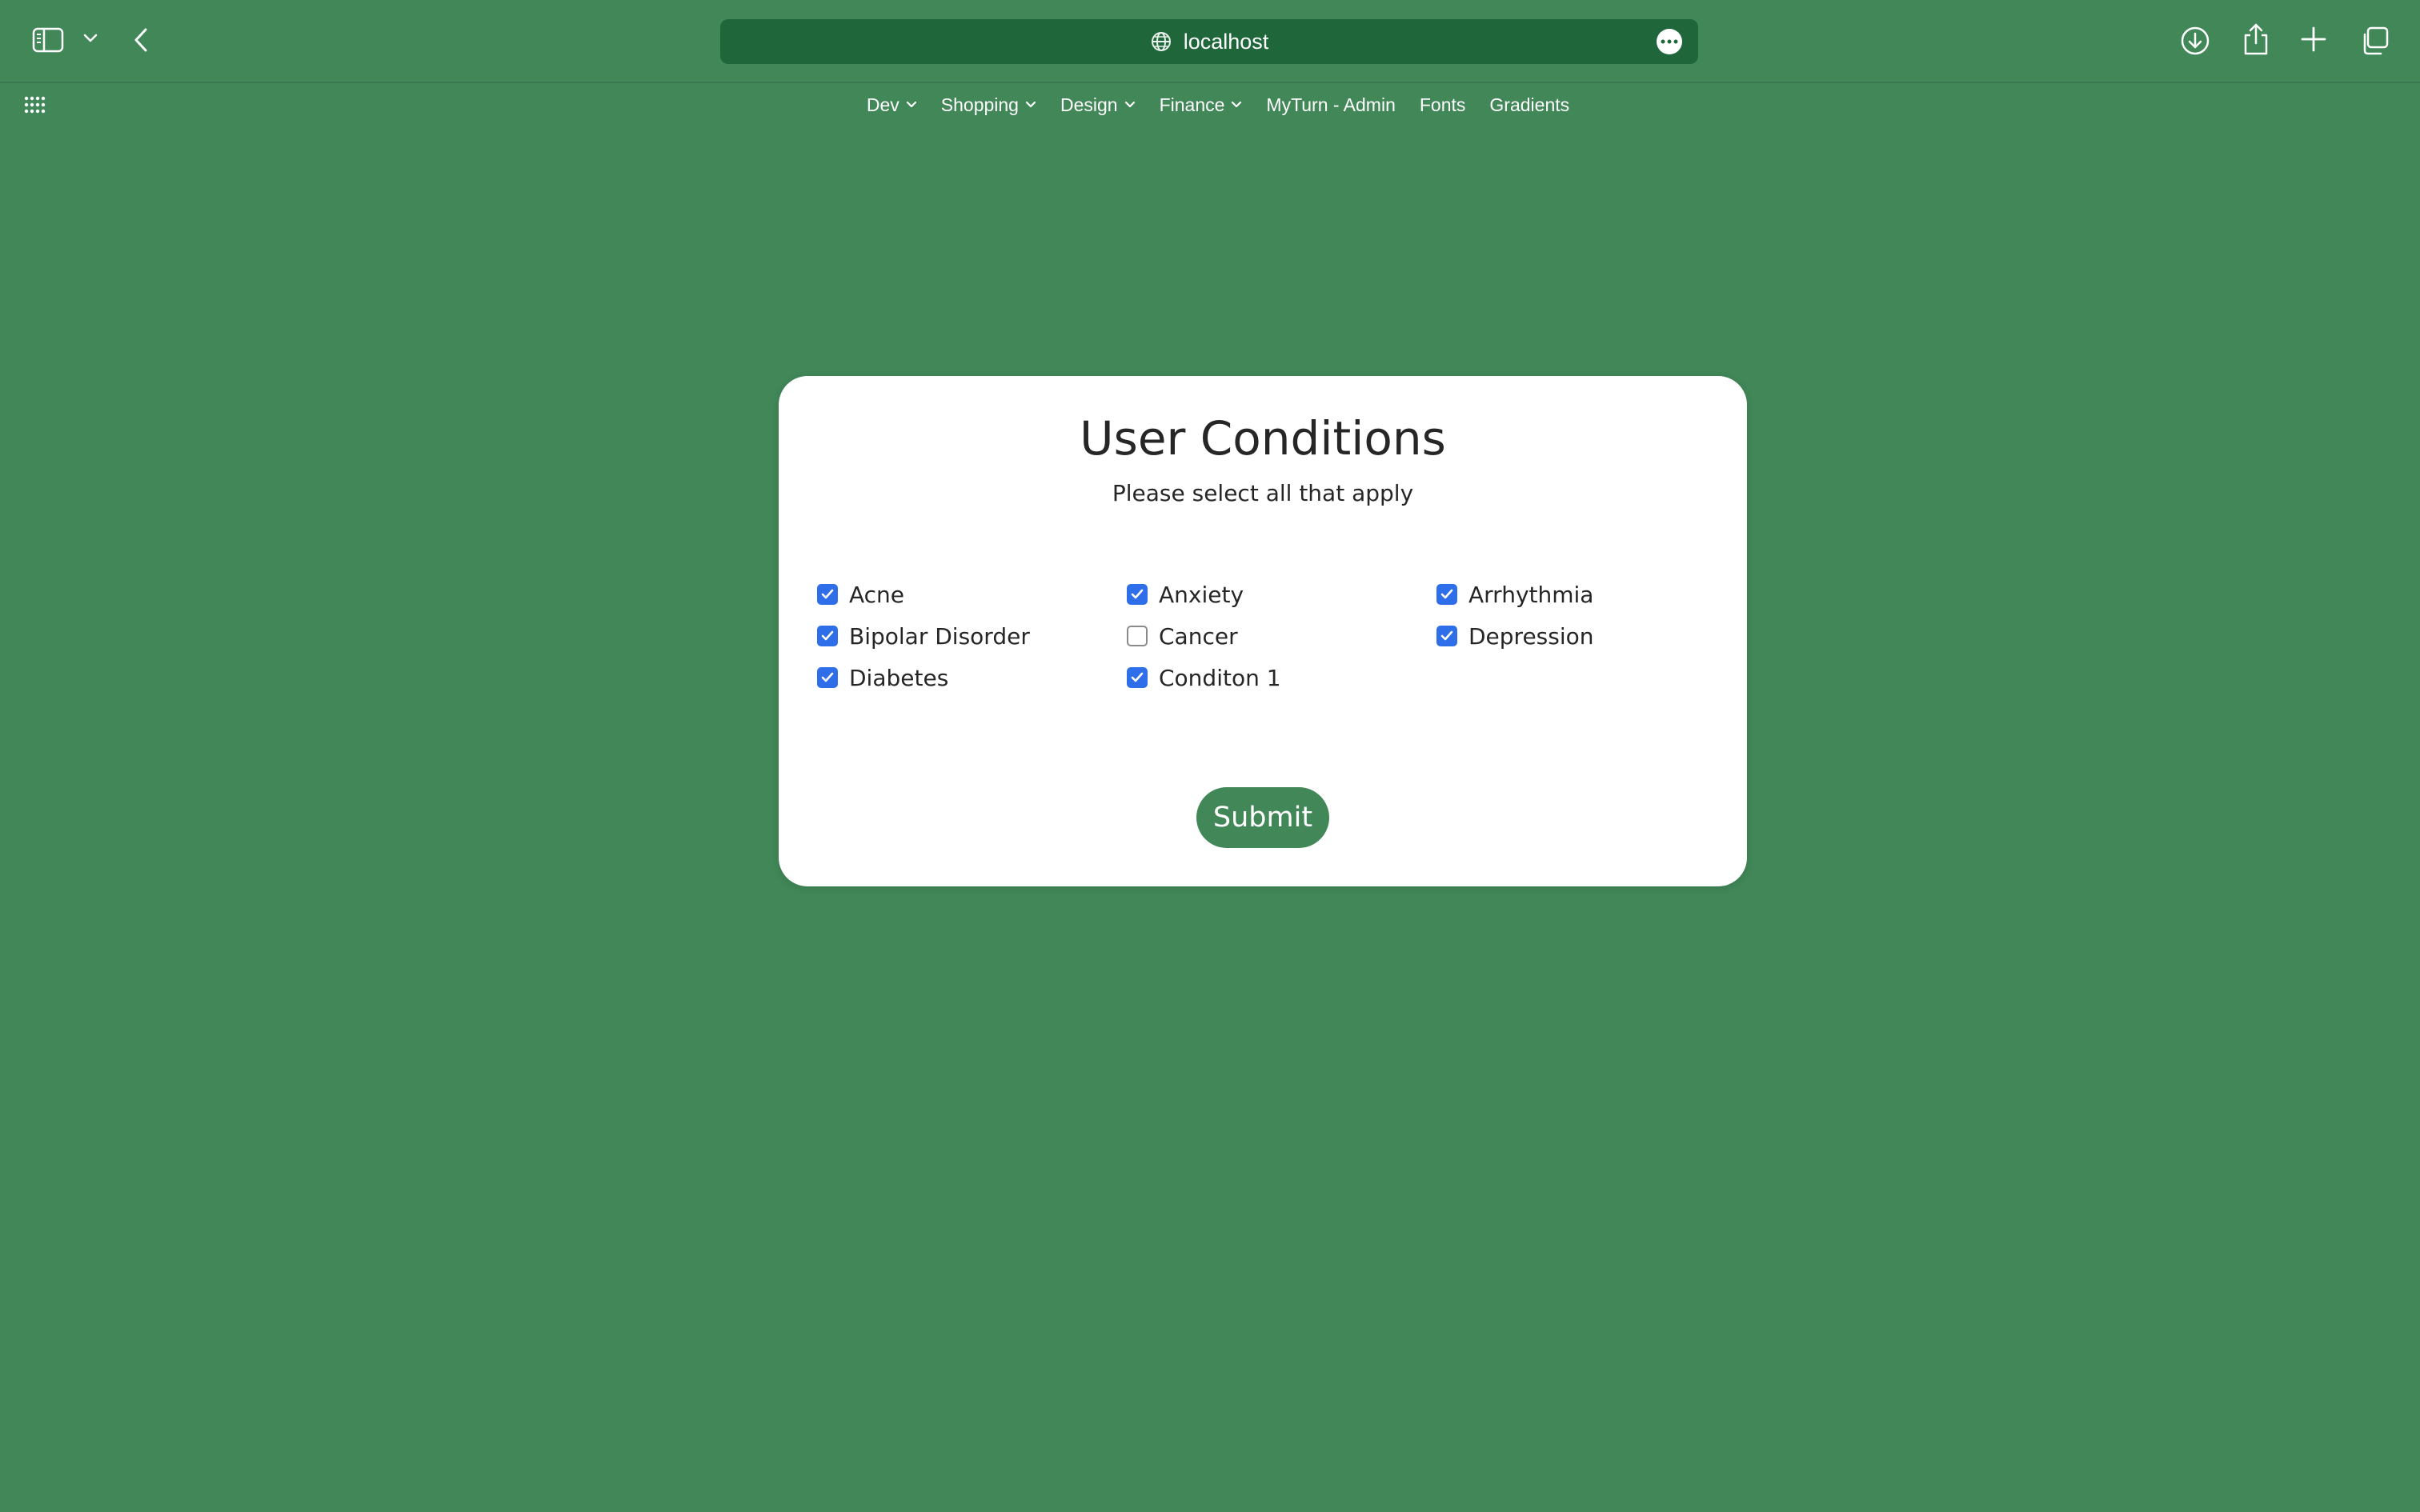 The width and height of the screenshot is (2420, 1512). Describe the element at coordinates (2374, 41) in the screenshot. I see `tabs-icon` at that location.